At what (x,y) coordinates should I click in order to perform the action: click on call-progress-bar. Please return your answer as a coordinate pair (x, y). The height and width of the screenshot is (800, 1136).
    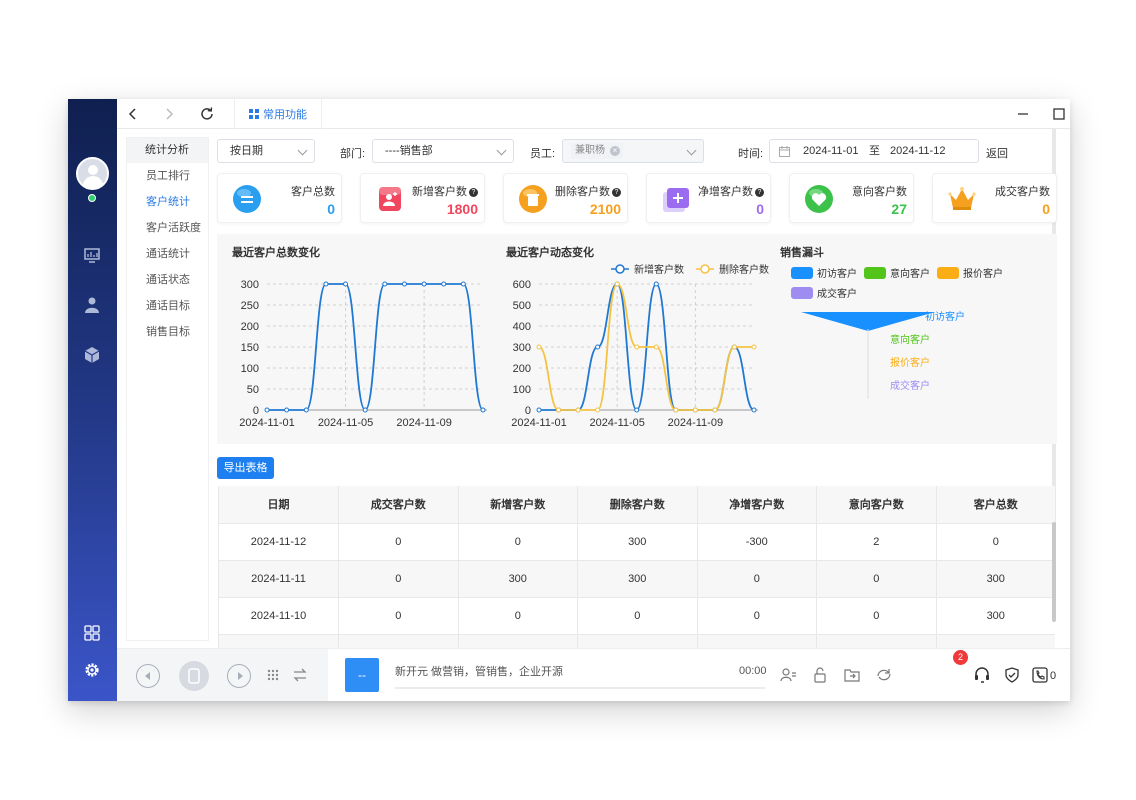
    Looking at the image, I should click on (580, 688).